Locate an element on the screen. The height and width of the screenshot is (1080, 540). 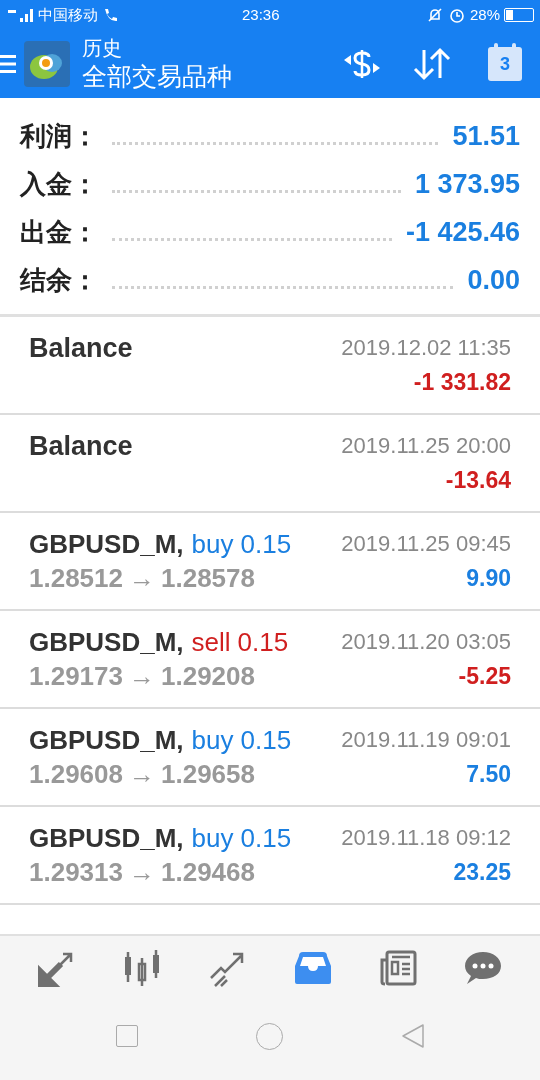
deal-time: 2019.11.18 09:12 is located at coordinates (426, 838).